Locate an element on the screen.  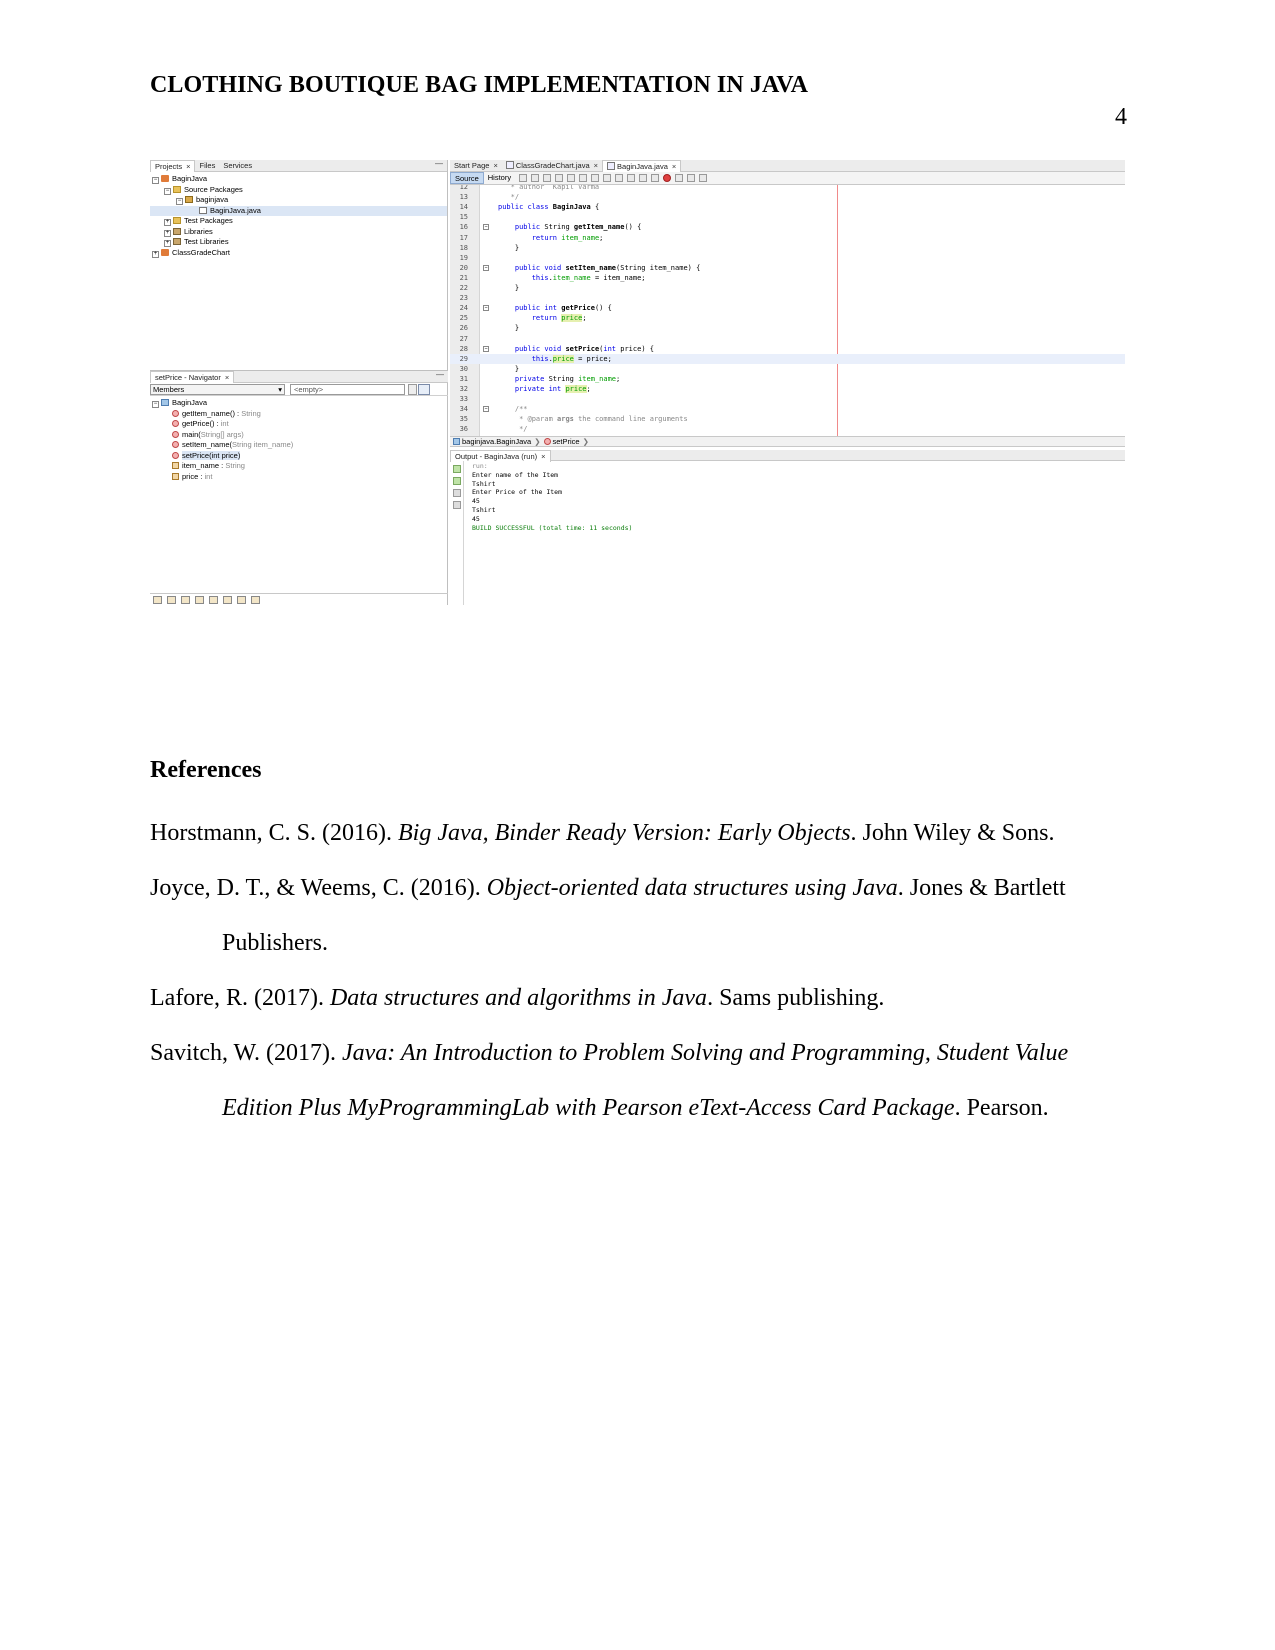
code-line: 22 } is located at coordinates (787, 288).